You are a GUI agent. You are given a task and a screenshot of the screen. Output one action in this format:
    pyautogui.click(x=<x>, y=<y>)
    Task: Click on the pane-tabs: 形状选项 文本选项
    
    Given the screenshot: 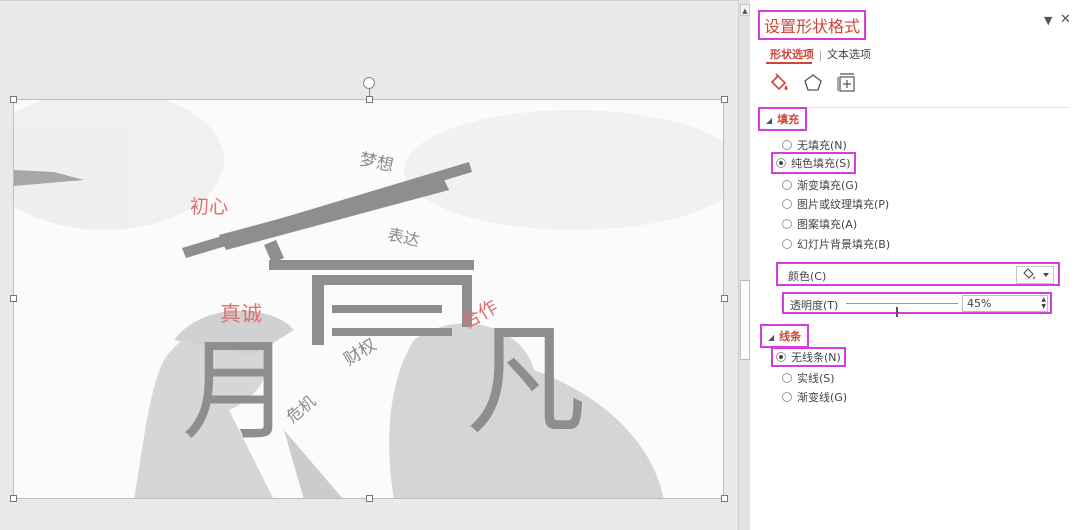 What is the action you would take?
    pyautogui.click(x=820, y=54)
    